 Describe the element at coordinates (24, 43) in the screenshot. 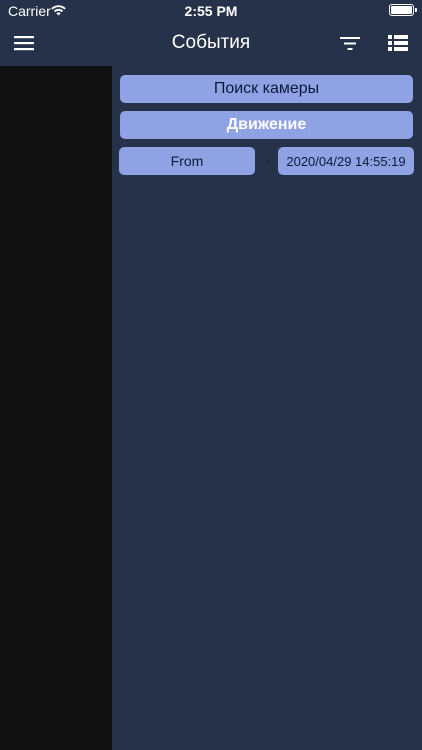

I see `menu-icon` at that location.